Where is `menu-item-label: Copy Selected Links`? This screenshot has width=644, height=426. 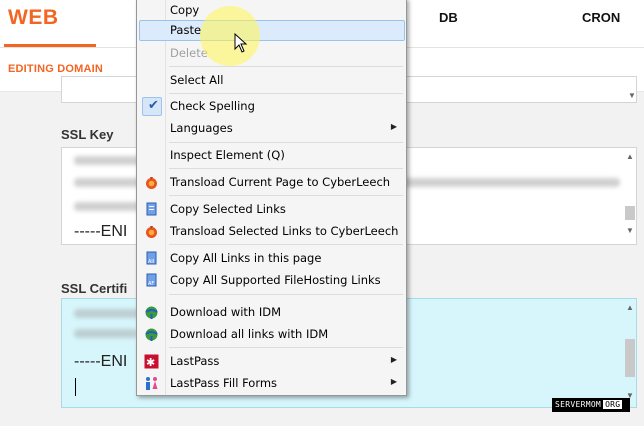 menu-item-label: Copy Selected Links is located at coordinates (228, 209).